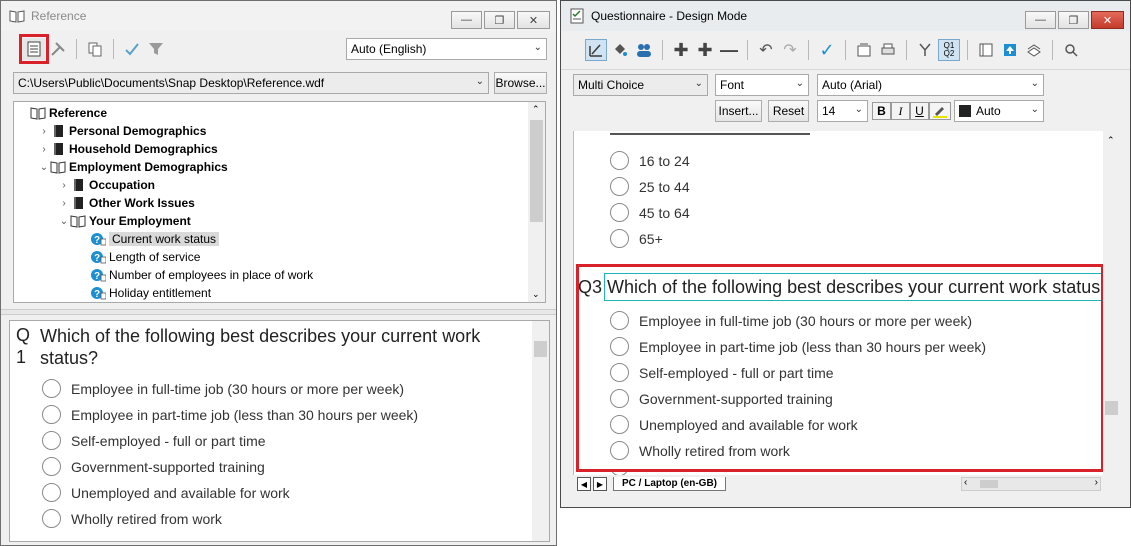 The height and width of the screenshot is (546, 1131). Describe the element at coordinates (600, 484) in the screenshot. I see `tab-next-button: ▶` at that location.